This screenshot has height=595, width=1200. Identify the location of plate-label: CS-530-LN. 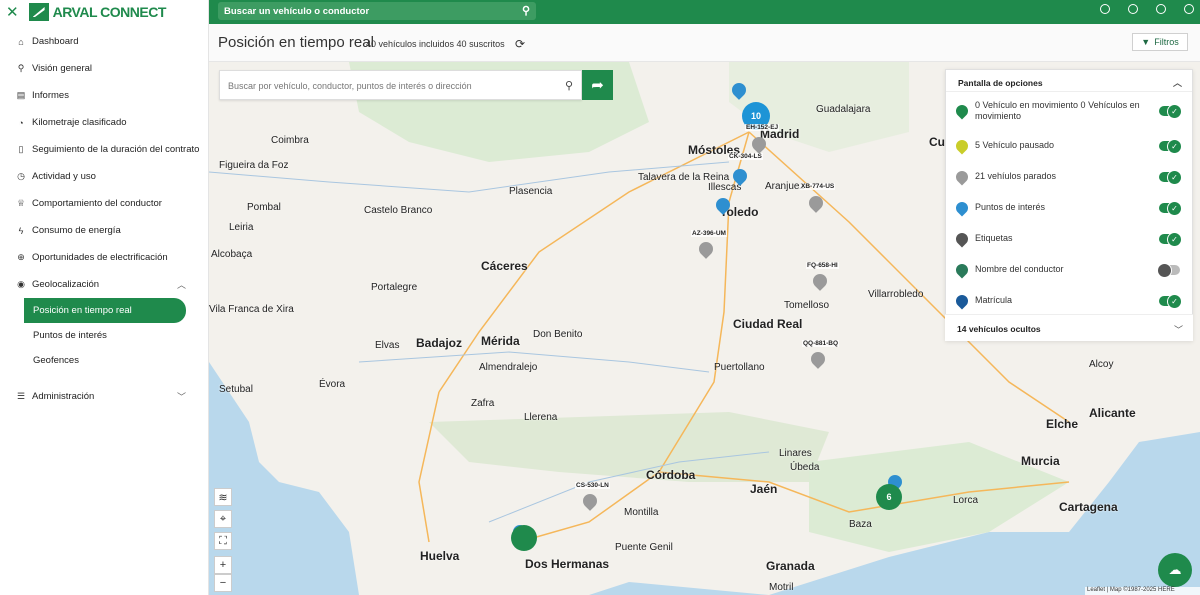
(592, 485).